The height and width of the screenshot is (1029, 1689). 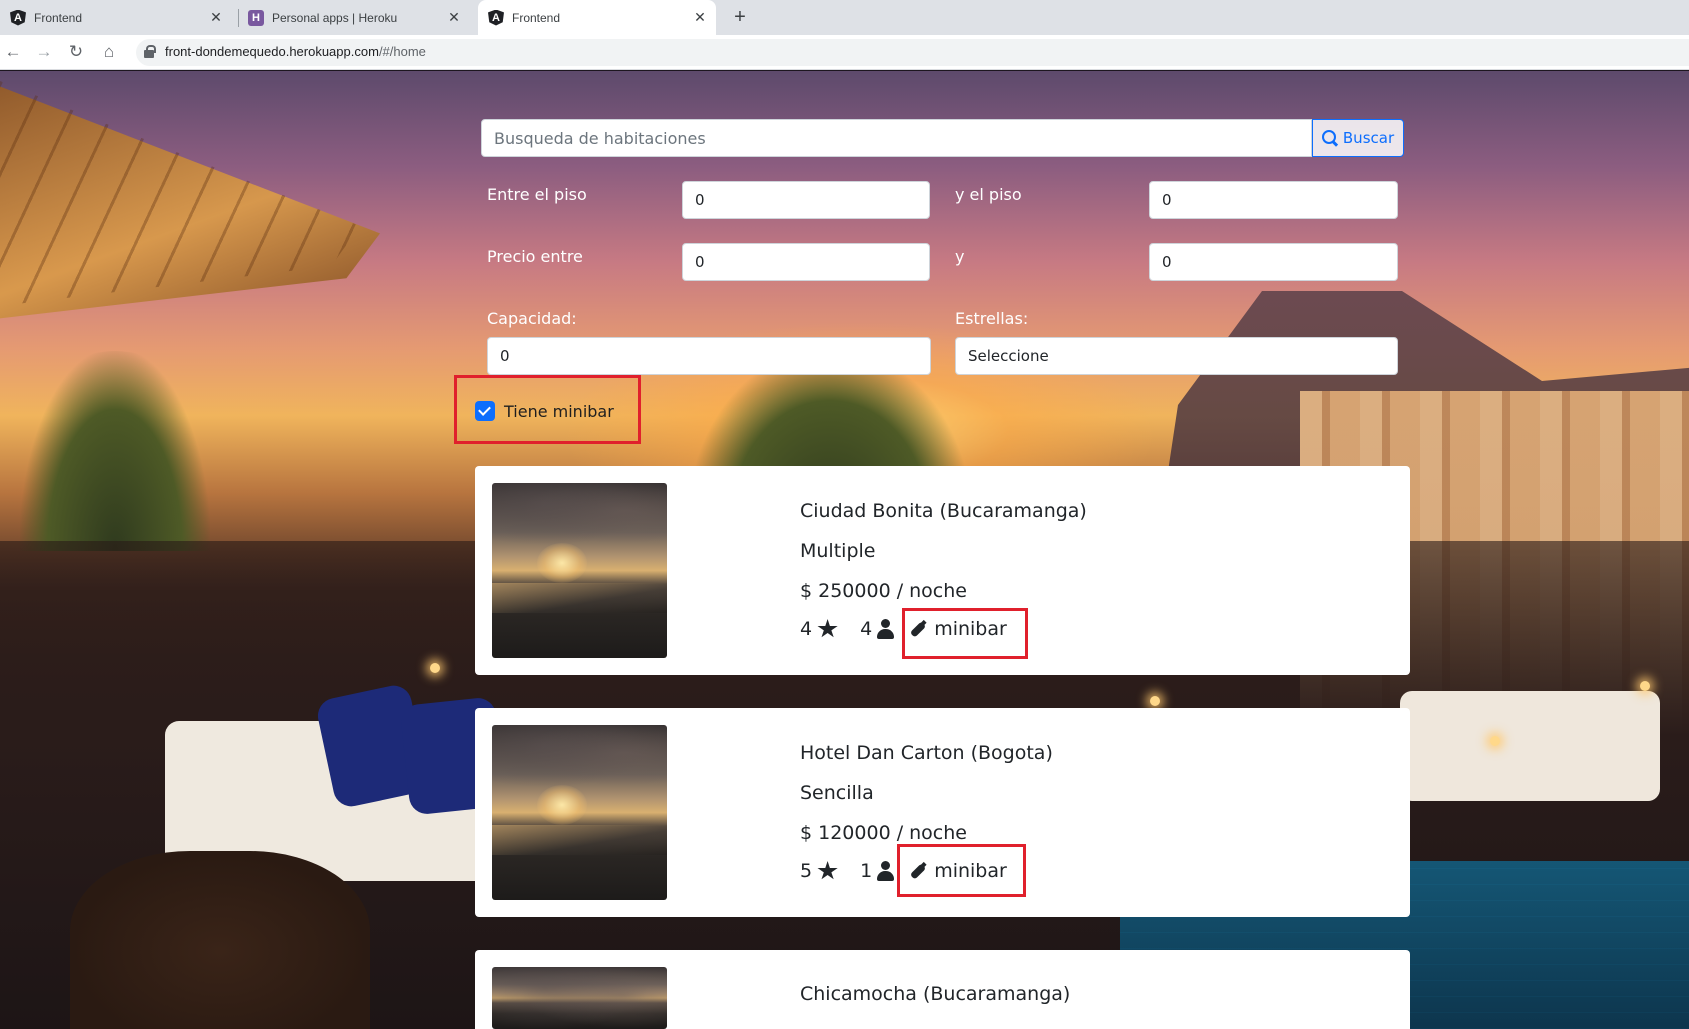 I want to click on floor-to-input: 0, so click(x=1273, y=200).